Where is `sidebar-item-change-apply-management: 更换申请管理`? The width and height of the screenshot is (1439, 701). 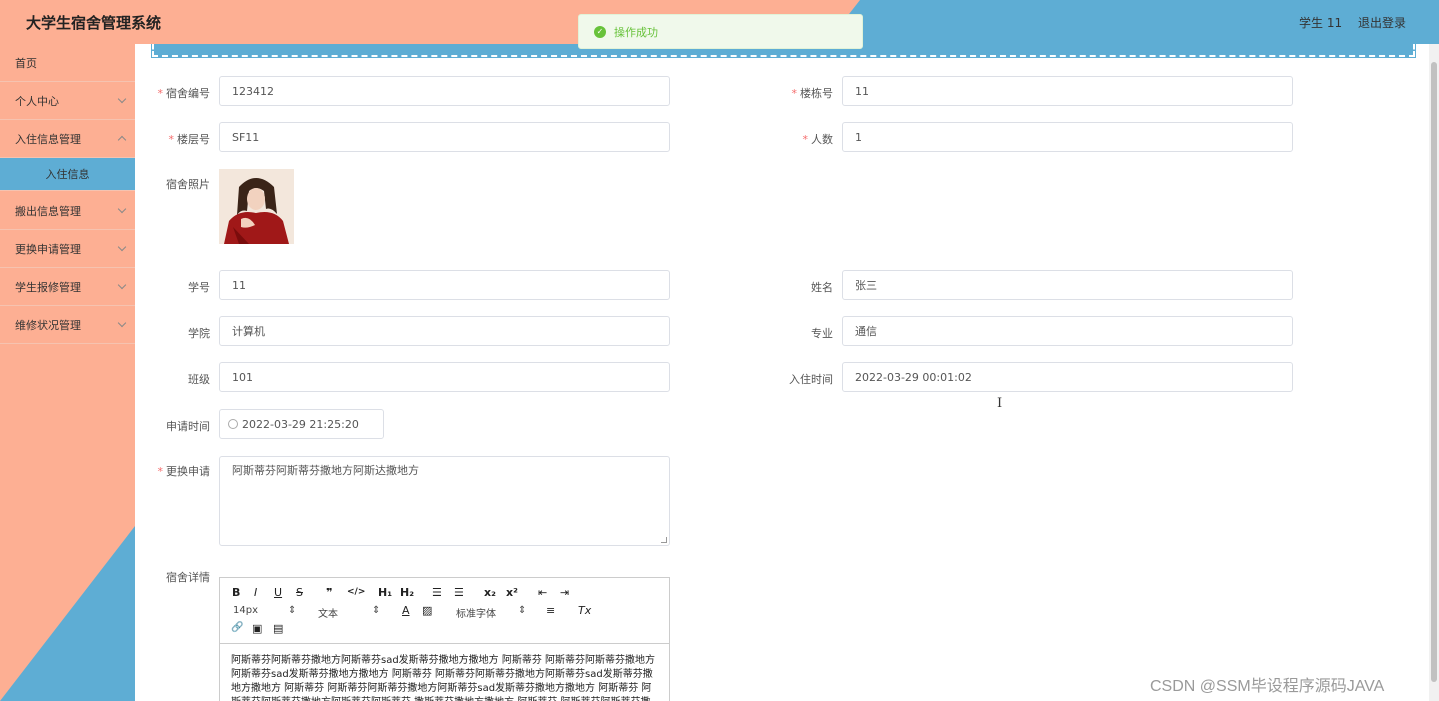
sidebar-item-change-apply-management: 更换申请管理 is located at coordinates (67, 249).